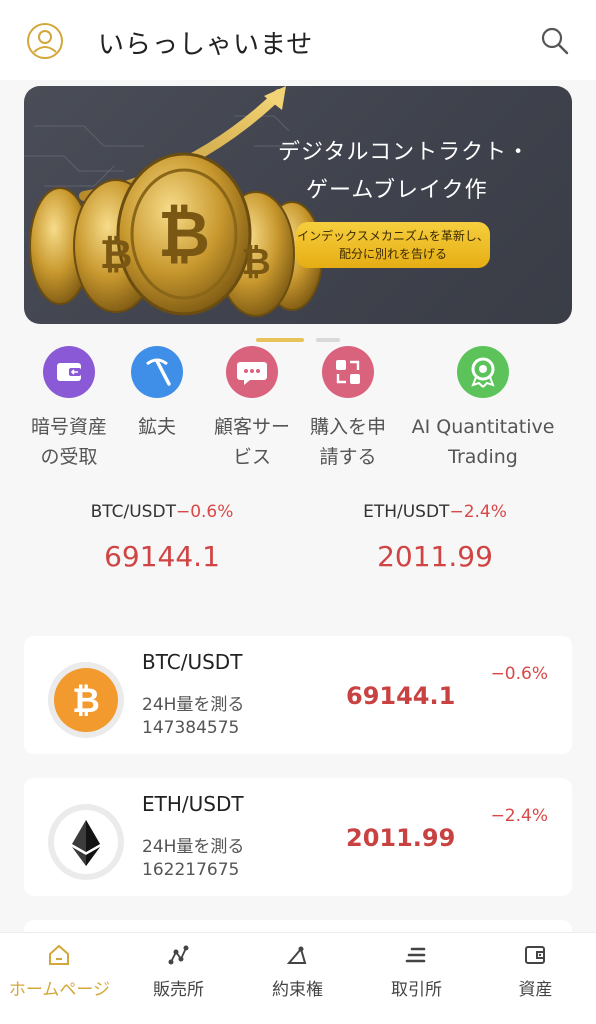  I want to click on user-circle-icon, so click(45, 41).